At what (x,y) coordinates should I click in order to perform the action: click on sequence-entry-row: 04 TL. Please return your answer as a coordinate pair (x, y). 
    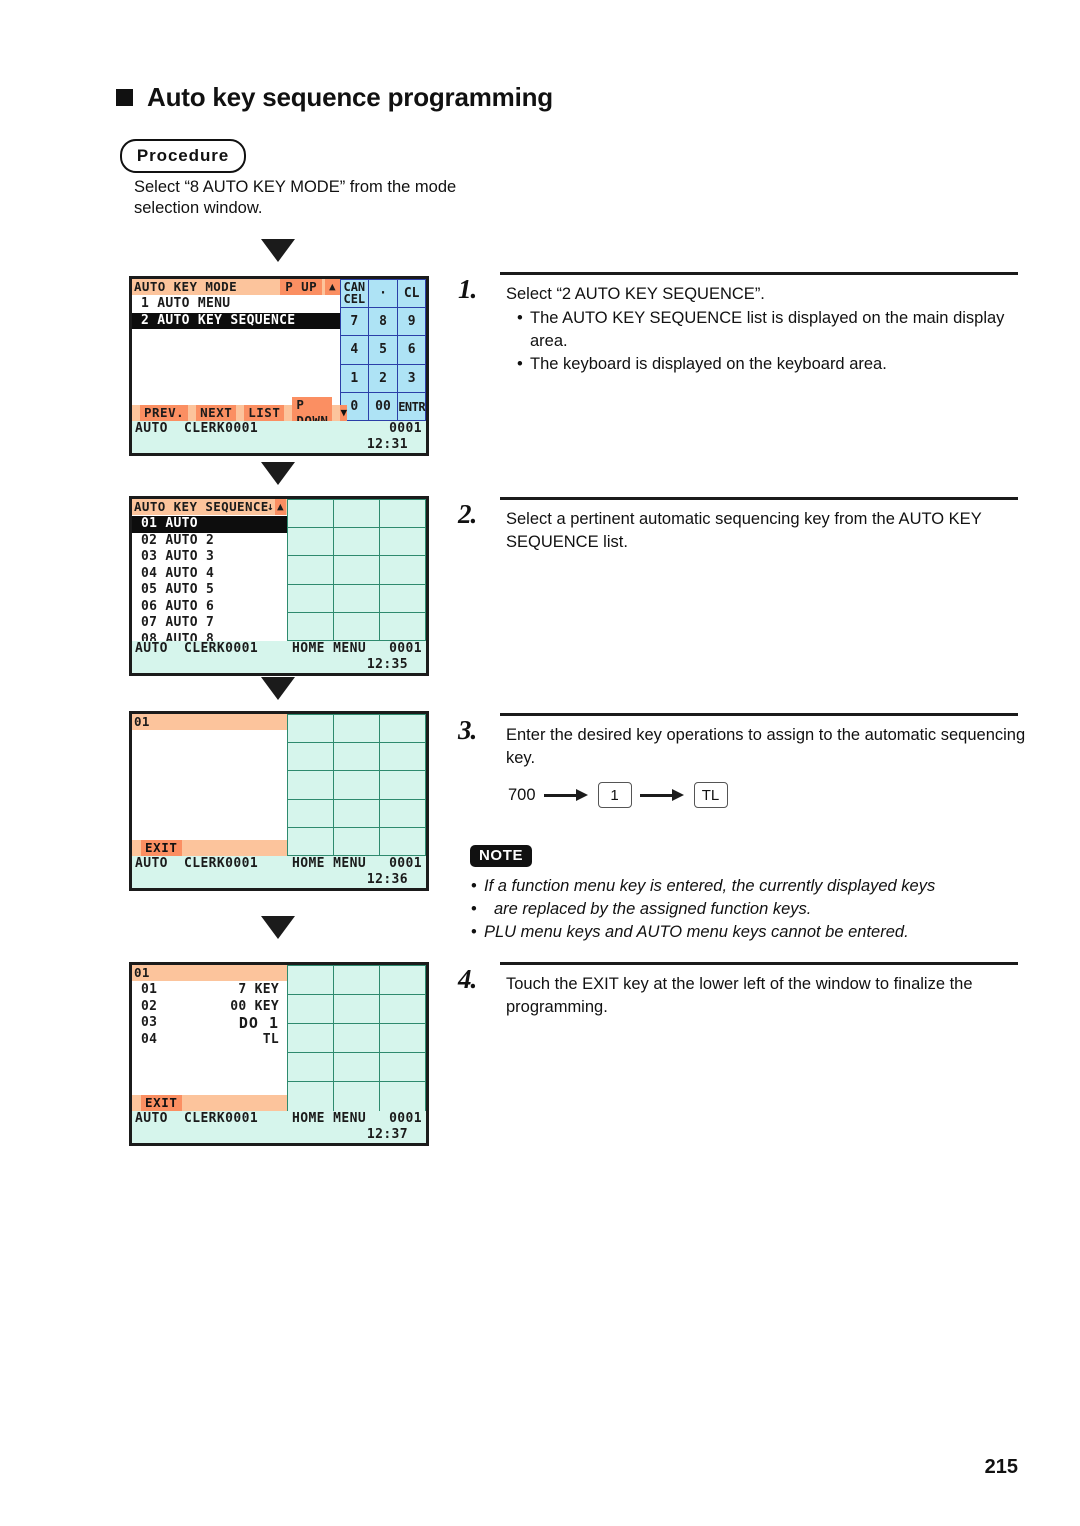
    Looking at the image, I should click on (209, 1040).